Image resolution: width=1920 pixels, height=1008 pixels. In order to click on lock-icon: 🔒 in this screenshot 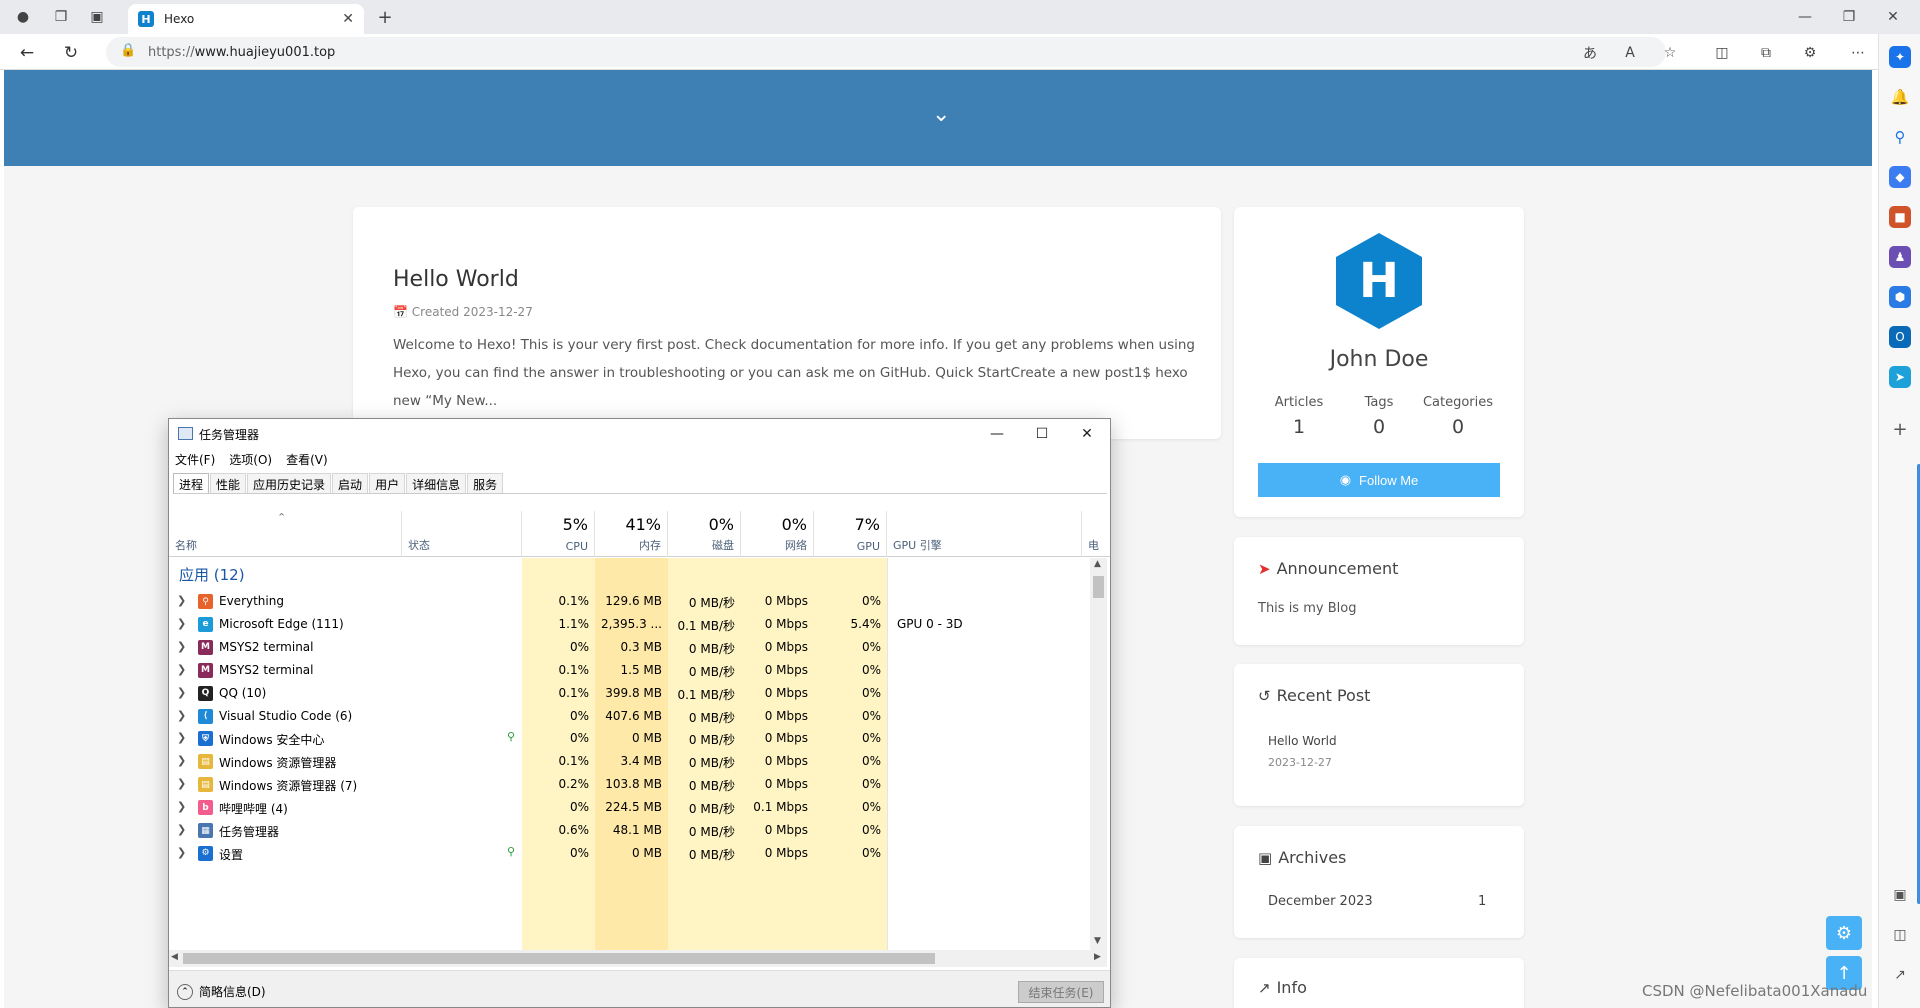, I will do `click(128, 50)`.